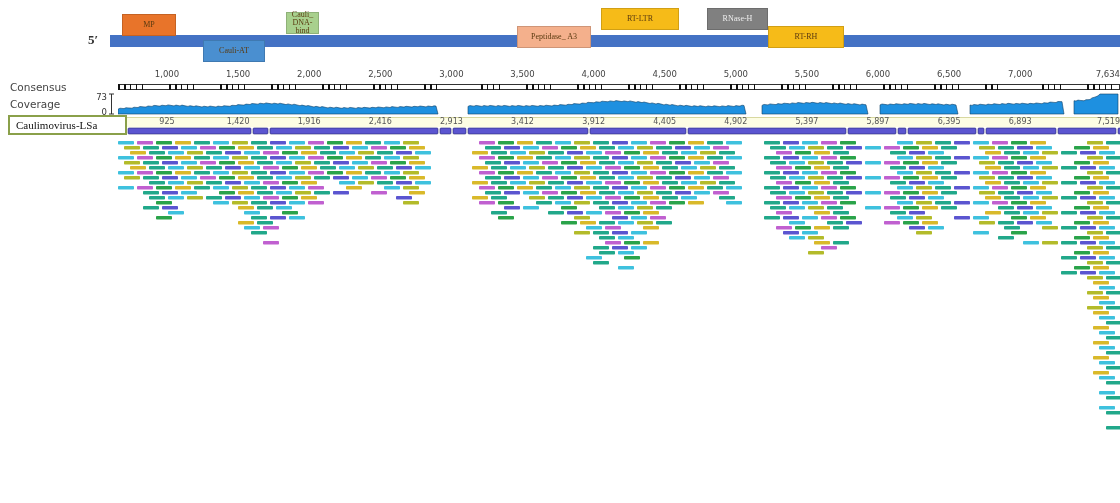 Image resolution: width=1120 pixels, height=503 pixels. Describe the element at coordinates (101, 97) in the screenshot. I see `coverage-max-label: 73` at that location.